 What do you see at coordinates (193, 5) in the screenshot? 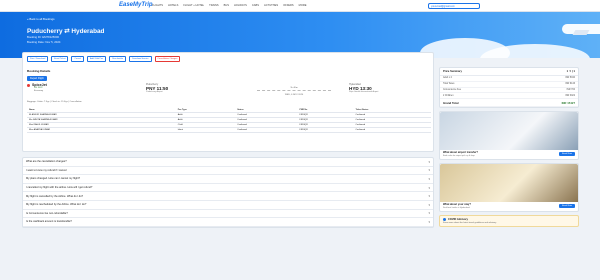
I see `nav-item: FLIGHT + HOTEL` at bounding box center [193, 5].